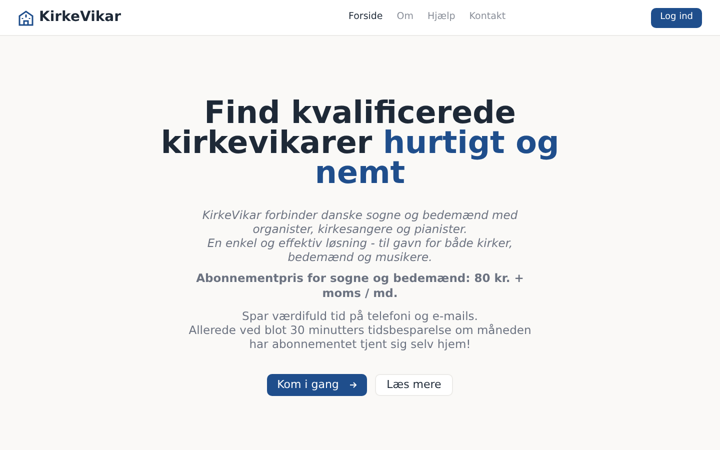 The height and width of the screenshot is (450, 720). What do you see at coordinates (365, 17) in the screenshot?
I see `nav-link: Forside` at bounding box center [365, 17].